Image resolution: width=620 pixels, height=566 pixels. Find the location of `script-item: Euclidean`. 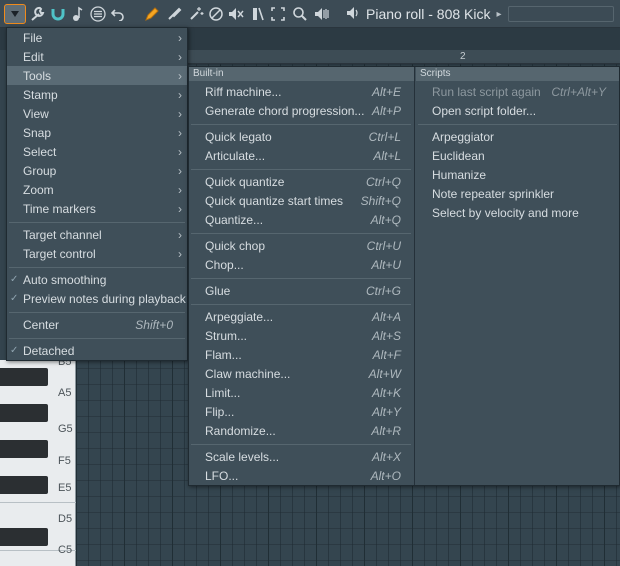

script-item: Euclidean is located at coordinates (517, 155).